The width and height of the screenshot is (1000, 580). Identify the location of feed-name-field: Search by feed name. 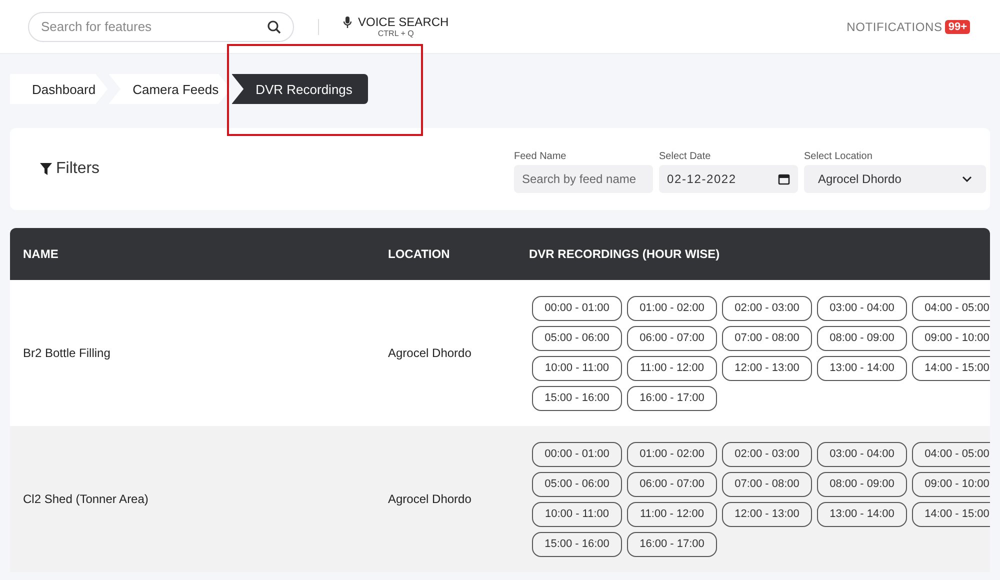
(583, 179).